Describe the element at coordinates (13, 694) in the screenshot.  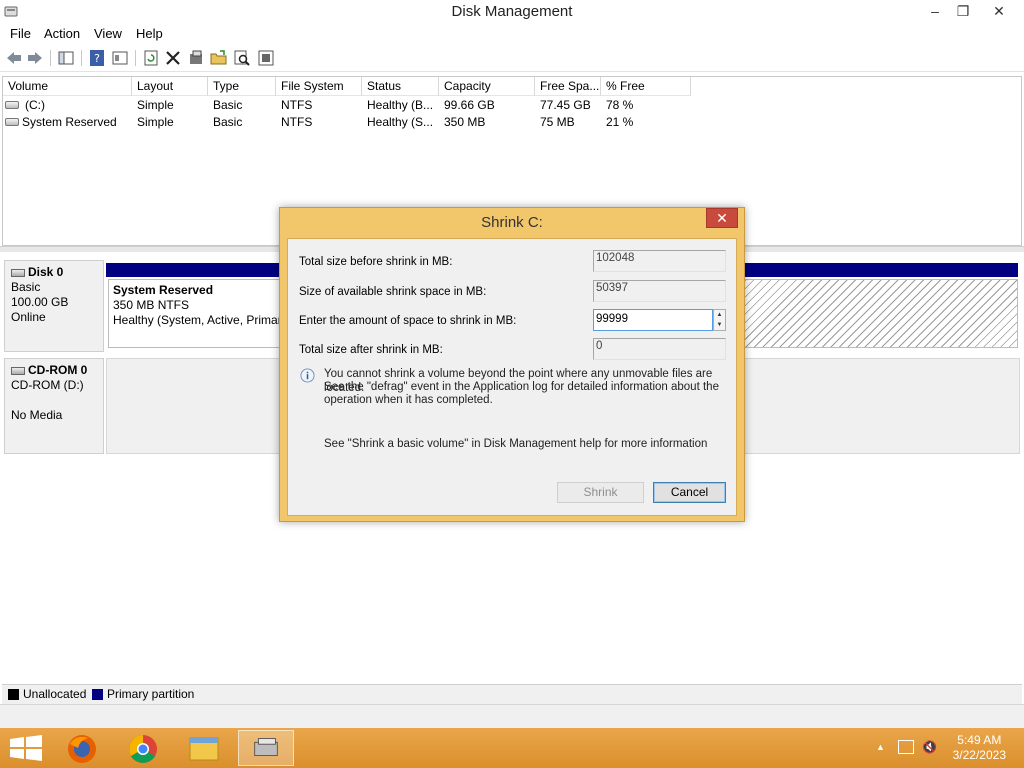
I see `unallocated-swatch` at that location.